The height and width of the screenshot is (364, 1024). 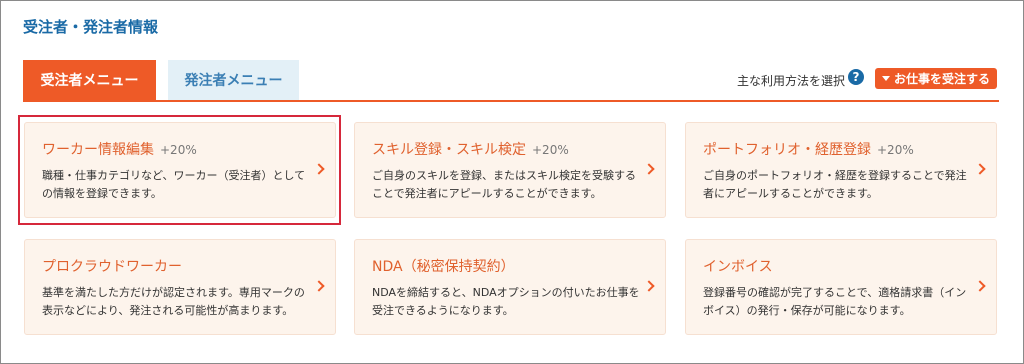 What do you see at coordinates (791, 81) in the screenshot?
I see `usage-label: 主な利用方法を選択` at bounding box center [791, 81].